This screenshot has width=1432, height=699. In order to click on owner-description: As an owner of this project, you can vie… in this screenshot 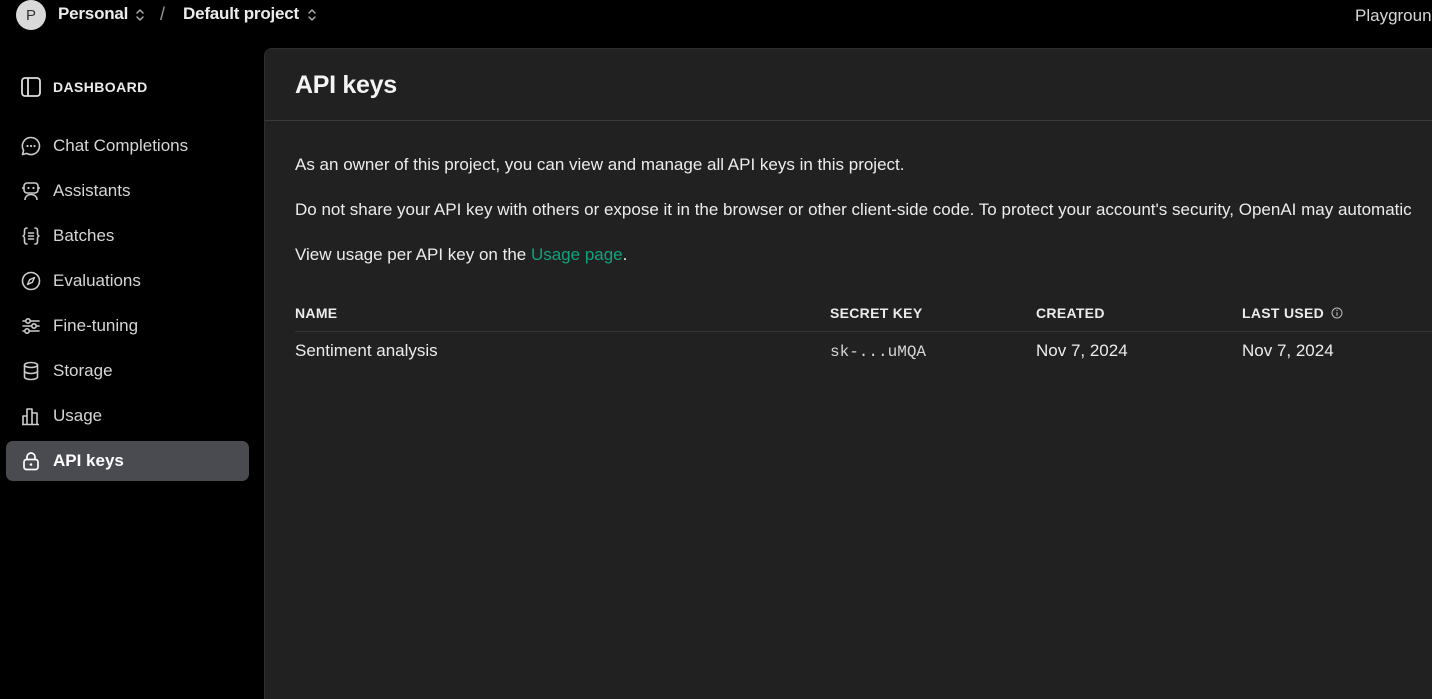, I will do `click(600, 164)`.